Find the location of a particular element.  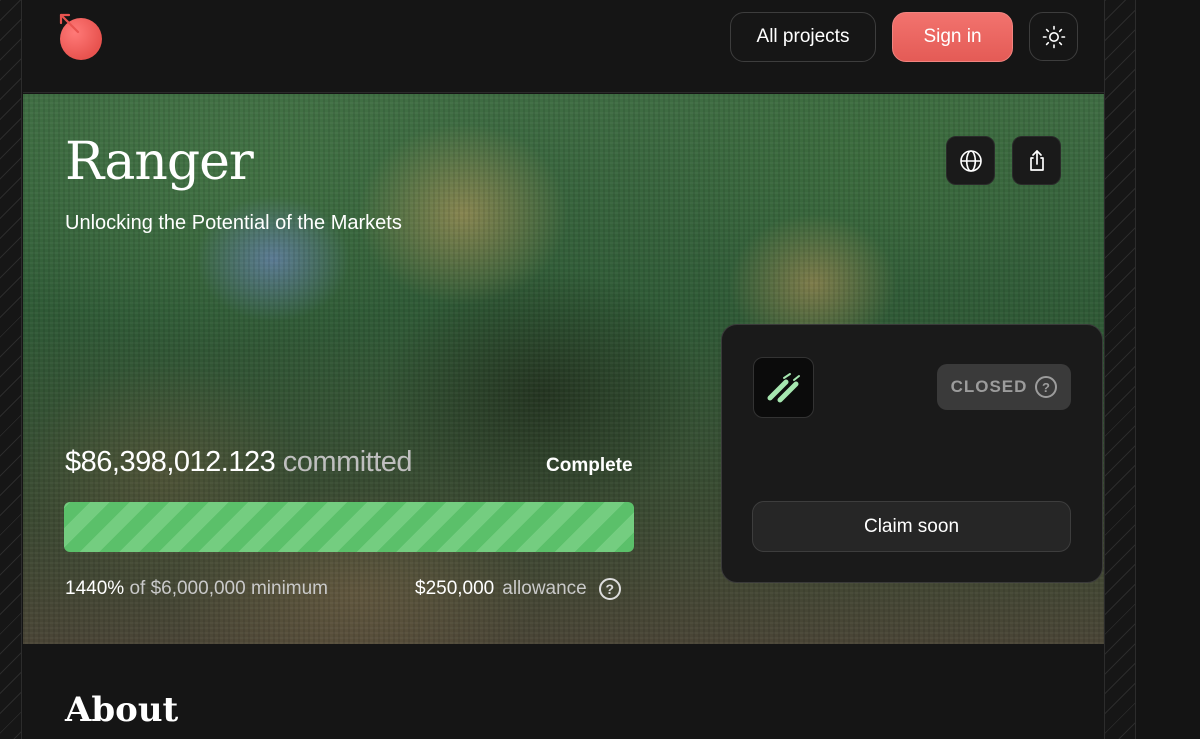

all-projects-button: All projects is located at coordinates (803, 37).